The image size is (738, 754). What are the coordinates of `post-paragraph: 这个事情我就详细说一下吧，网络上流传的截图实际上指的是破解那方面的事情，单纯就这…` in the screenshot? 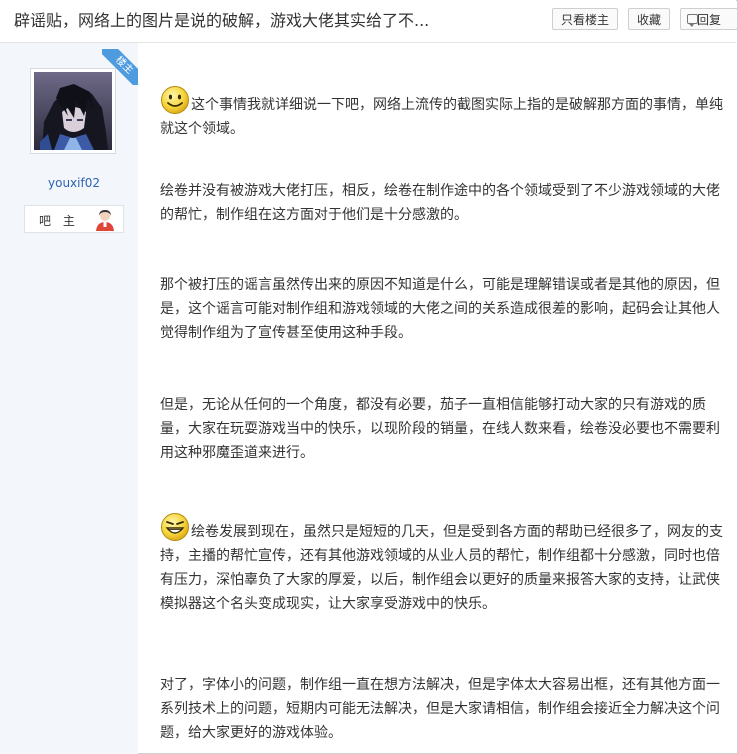 It's located at (443, 113).